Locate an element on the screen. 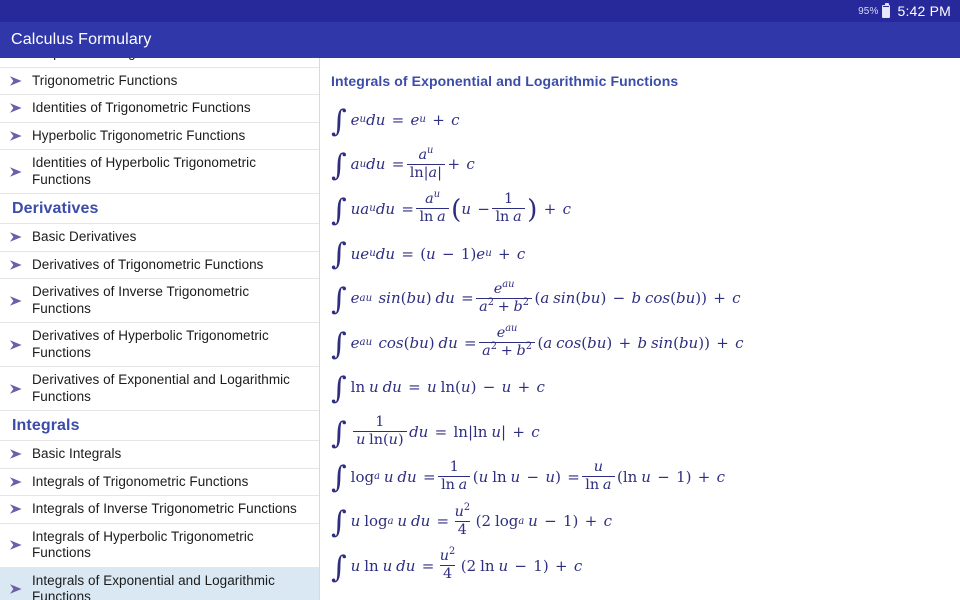 This screenshot has height=600, width=960. sidebar-item-label: Basic Integrals is located at coordinates (77, 453).